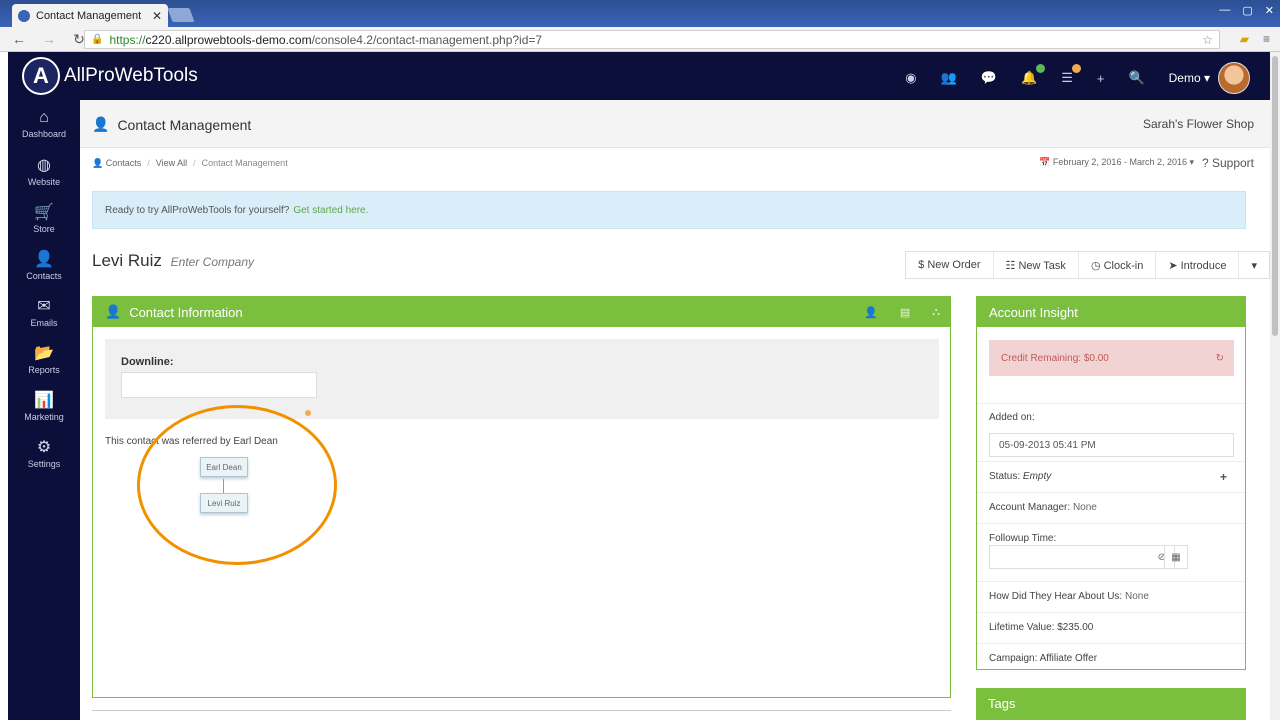  Describe the element at coordinates (330, 210) in the screenshot. I see `get-started-link: Get started here.` at that location.